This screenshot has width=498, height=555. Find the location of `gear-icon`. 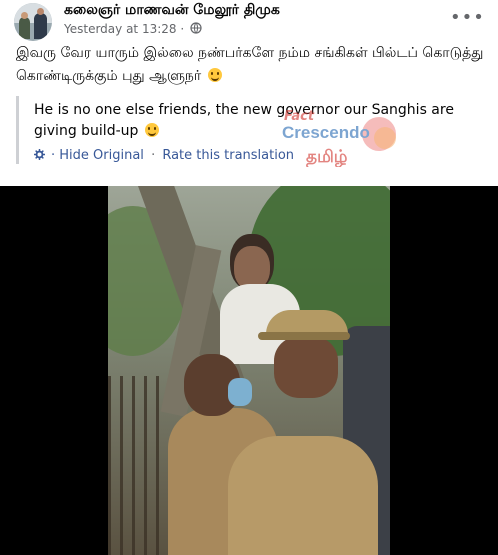

gear-icon is located at coordinates (39, 156).